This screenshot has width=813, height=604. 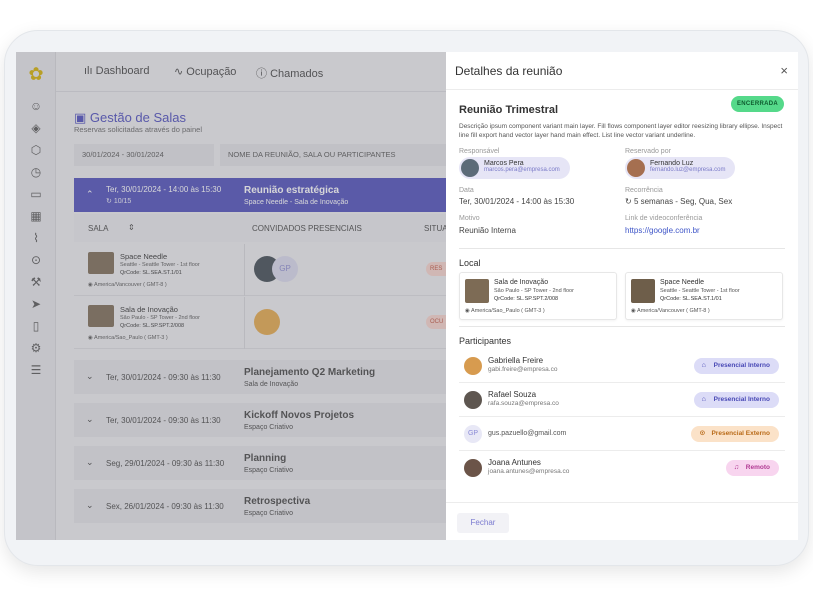 I want to click on status-badge: ENCERRADA, so click(x=757, y=104).